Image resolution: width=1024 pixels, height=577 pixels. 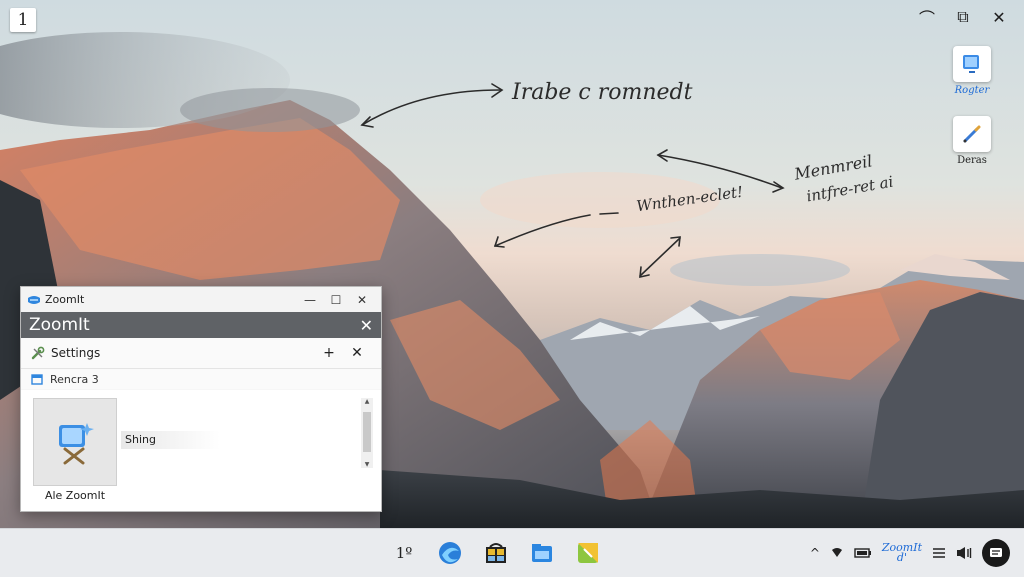 I want to click on tool-label: Ale ZoomIt, so click(x=75, y=495).